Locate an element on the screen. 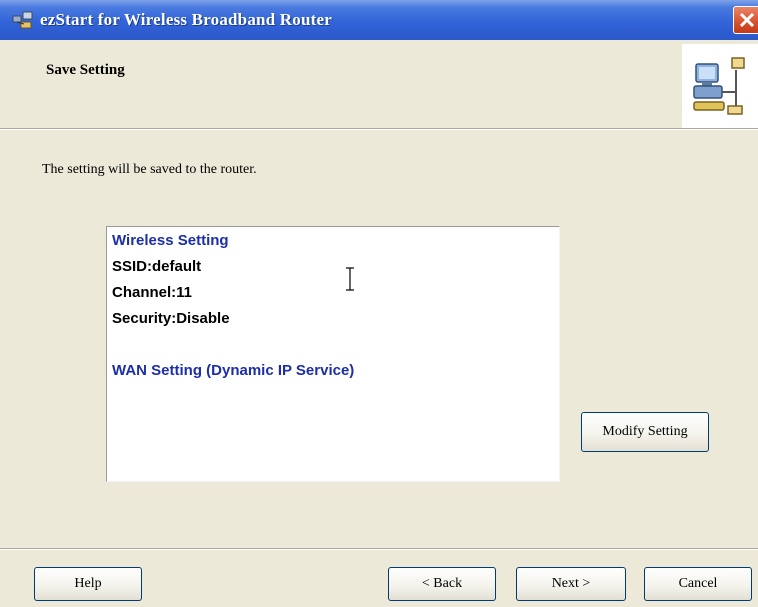 The height and width of the screenshot is (607, 758). window-title: ezStart for Wireless Broadband Router is located at coordinates (186, 19).